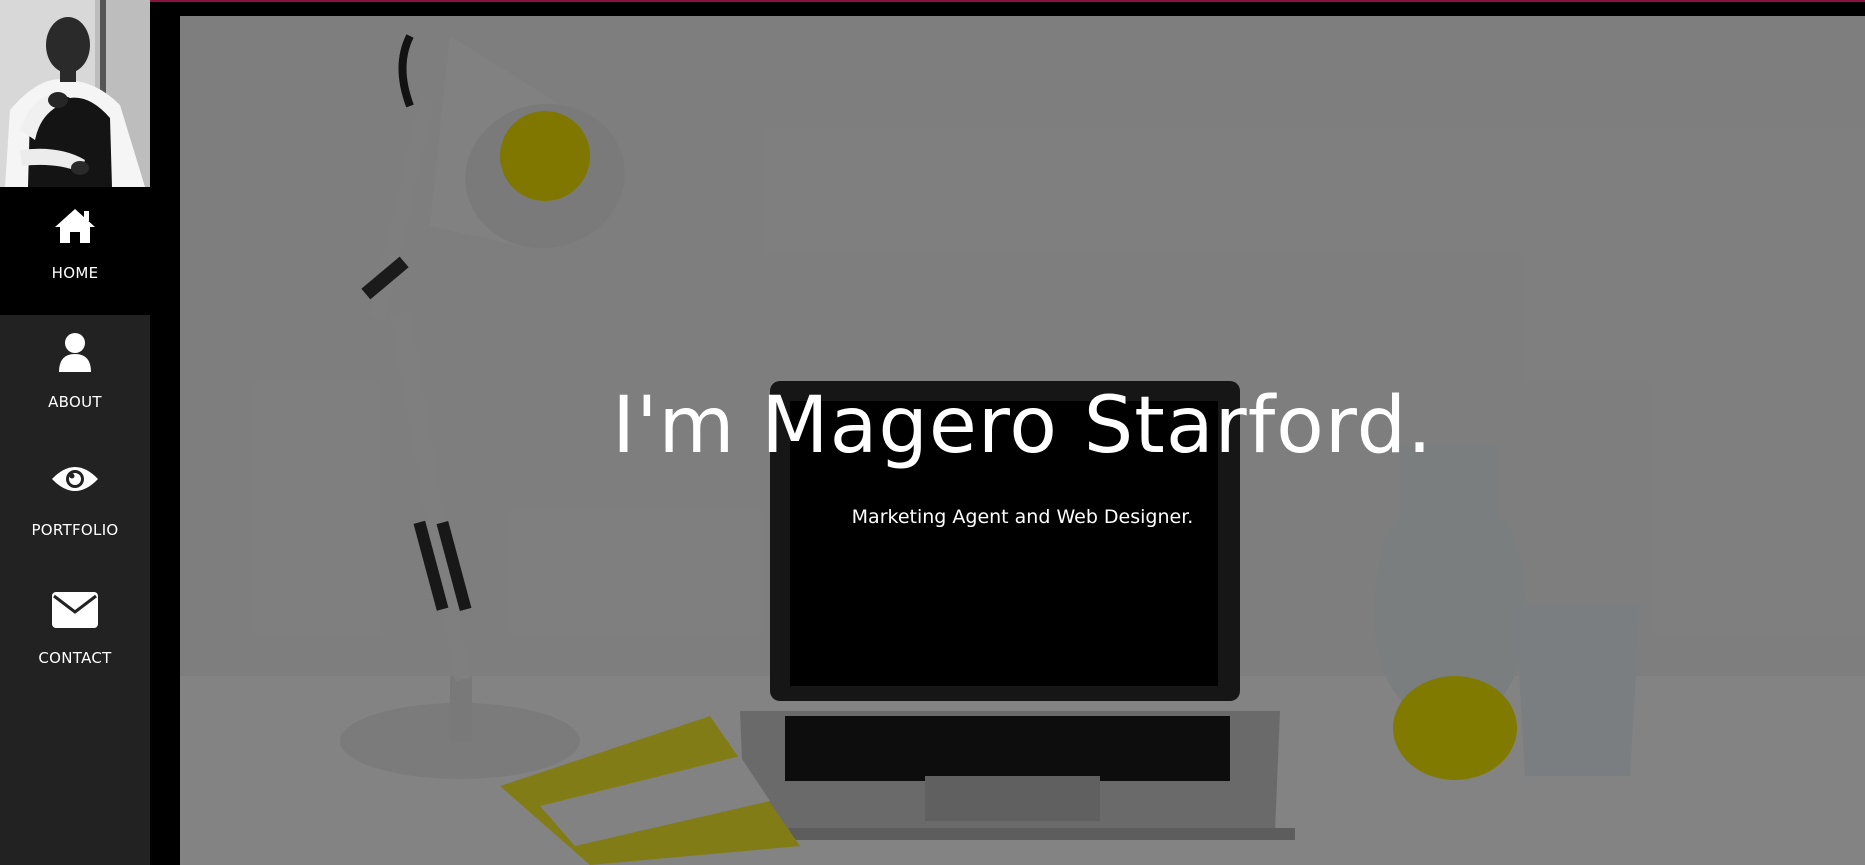 The image size is (1865, 865). Describe the element at coordinates (75, 530) in the screenshot. I see `nav-label-portfolio: PORTFOLIO` at that location.